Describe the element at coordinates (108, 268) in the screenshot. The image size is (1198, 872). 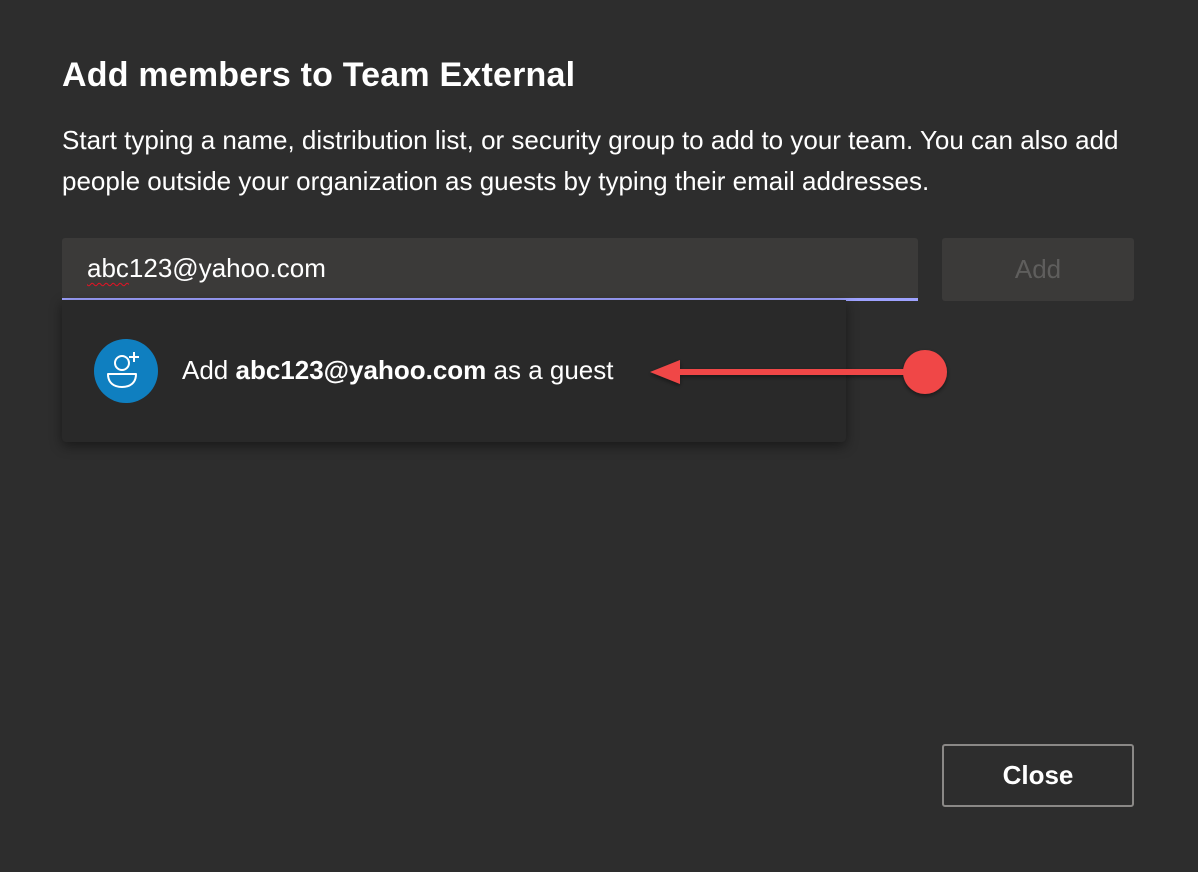
I see `misspelled-word: abc` at that location.